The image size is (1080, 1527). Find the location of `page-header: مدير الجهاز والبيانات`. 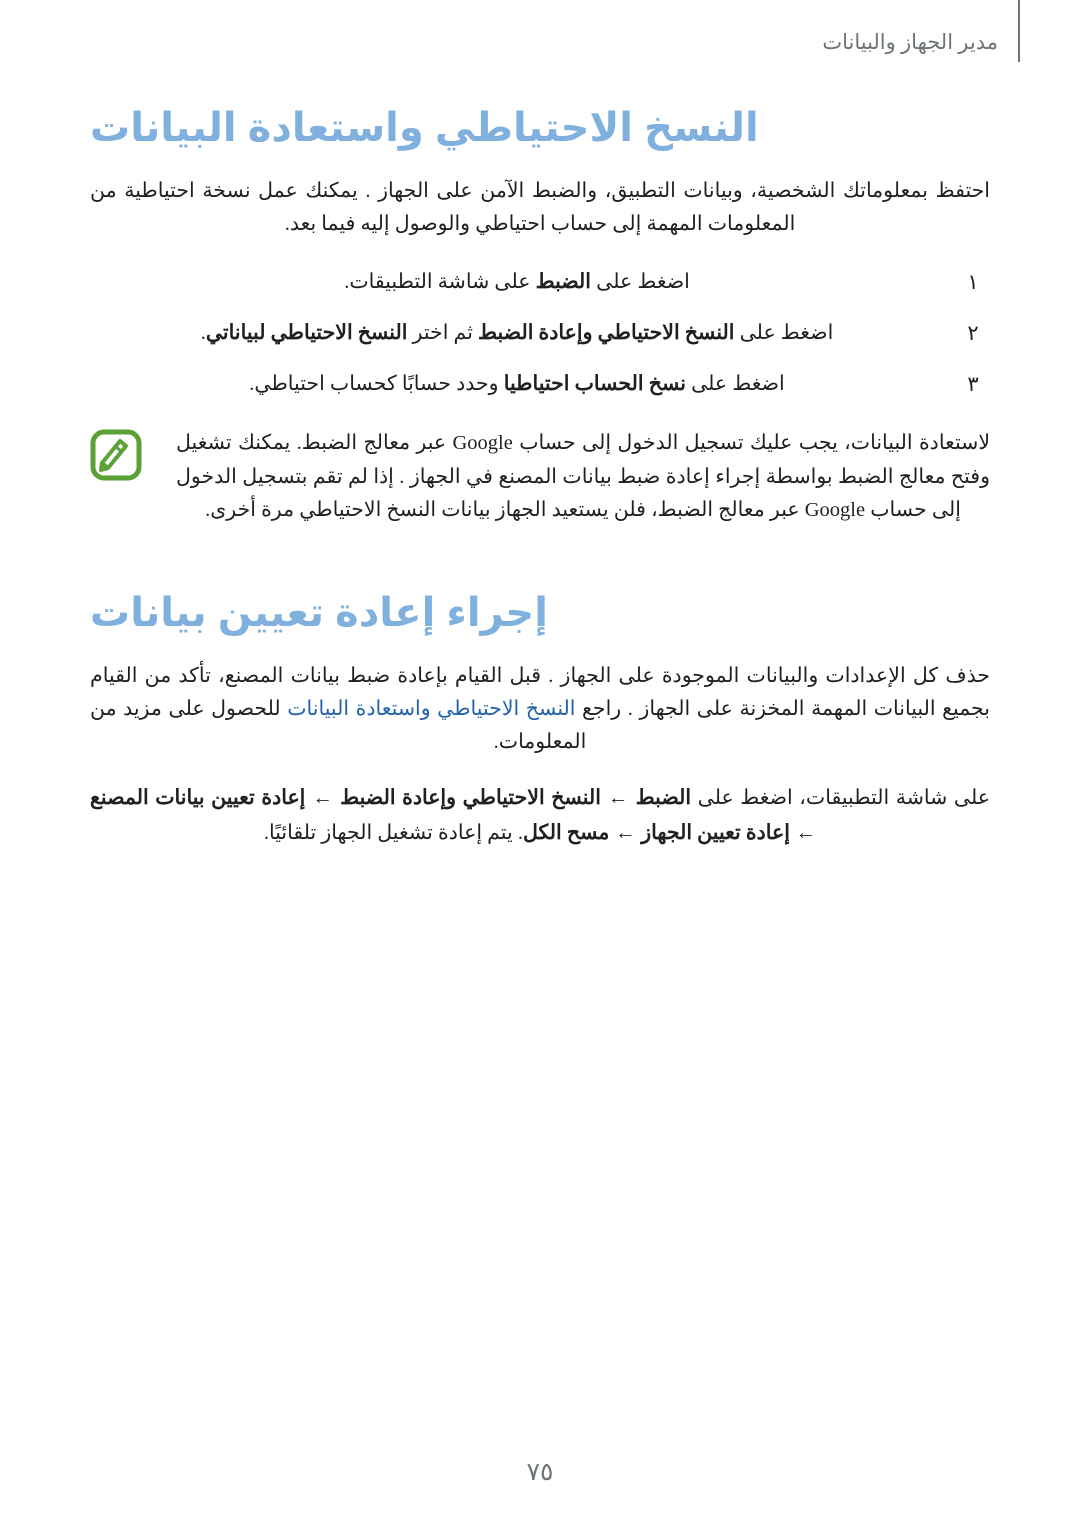

page-header: مدير الجهاز والبيانات is located at coordinates (540, 36).